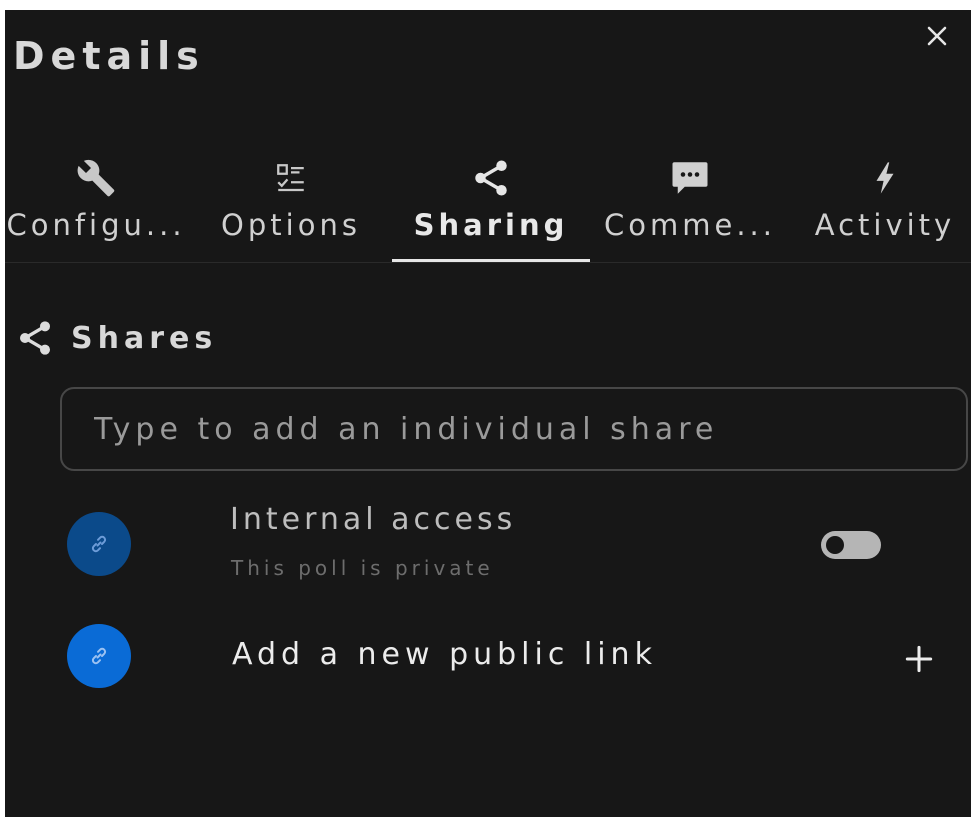  What do you see at coordinates (529, 429) in the screenshot?
I see `share-search-input` at bounding box center [529, 429].